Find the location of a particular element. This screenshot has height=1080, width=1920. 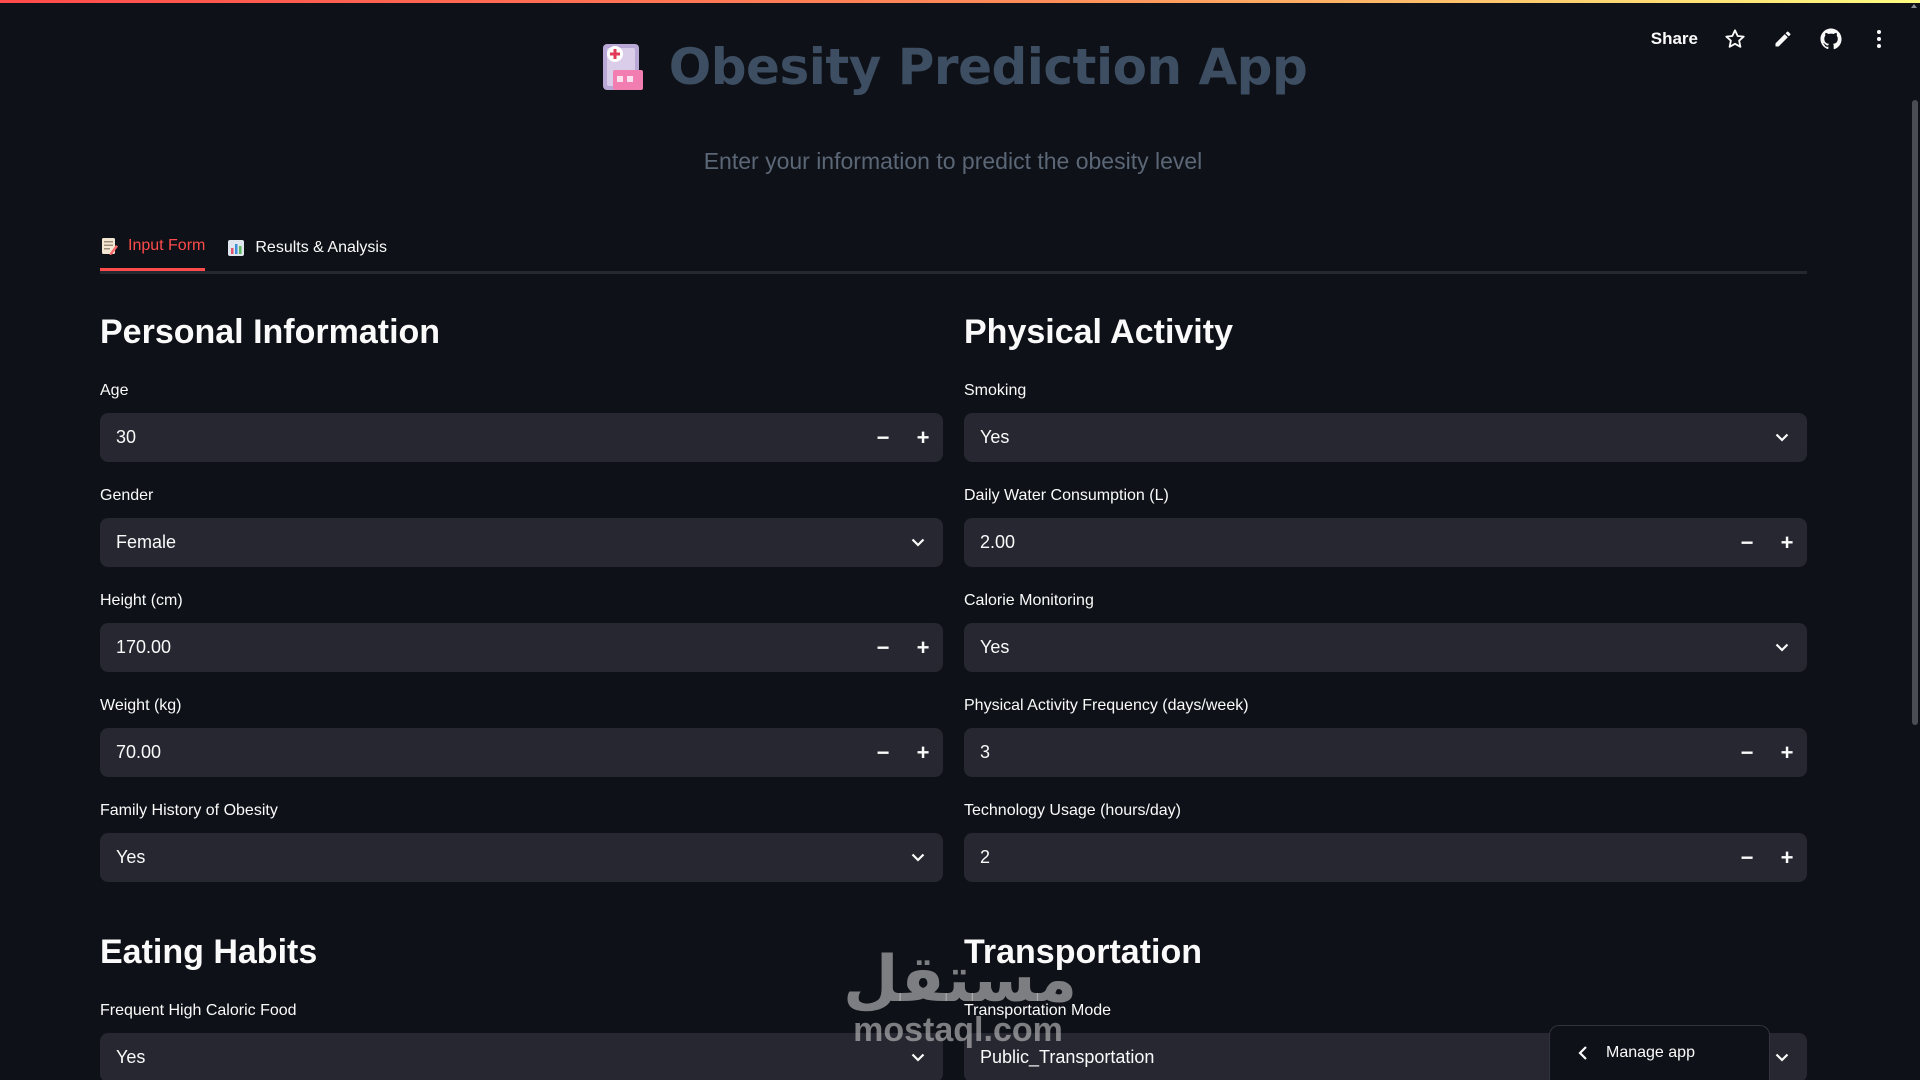

field-value: 3 is located at coordinates (1353, 752).